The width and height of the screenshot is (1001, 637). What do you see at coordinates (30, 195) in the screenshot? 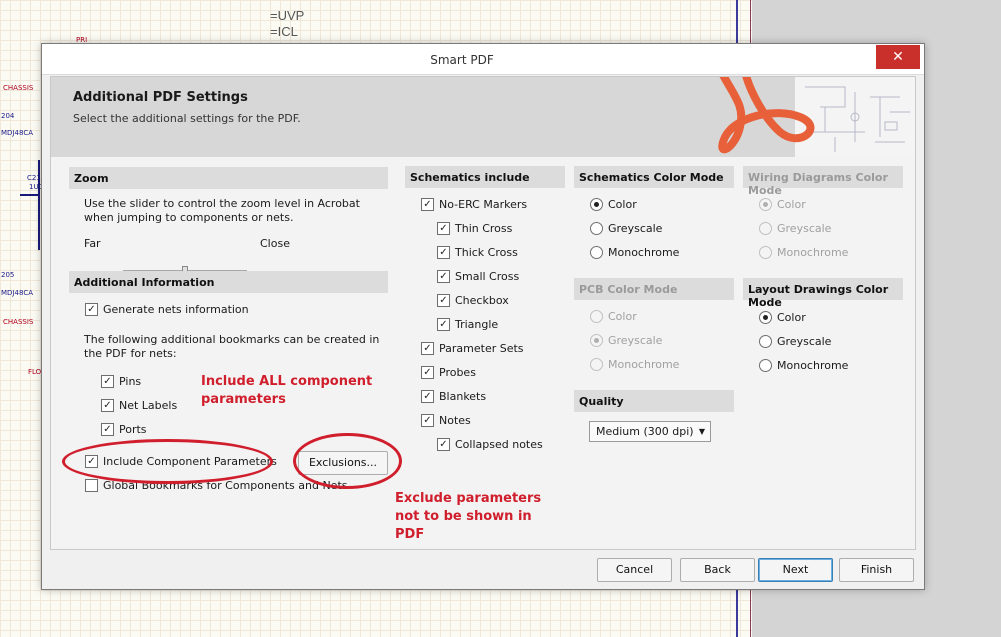
I see `schematic-wire` at bounding box center [30, 195].